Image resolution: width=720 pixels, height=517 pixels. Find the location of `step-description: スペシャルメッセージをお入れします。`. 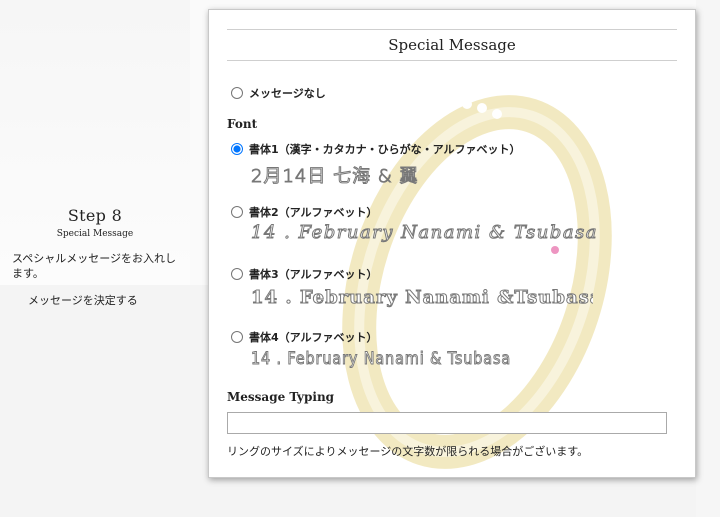

step-description: スペシャルメッセージをお入れします。 is located at coordinates (94, 266).